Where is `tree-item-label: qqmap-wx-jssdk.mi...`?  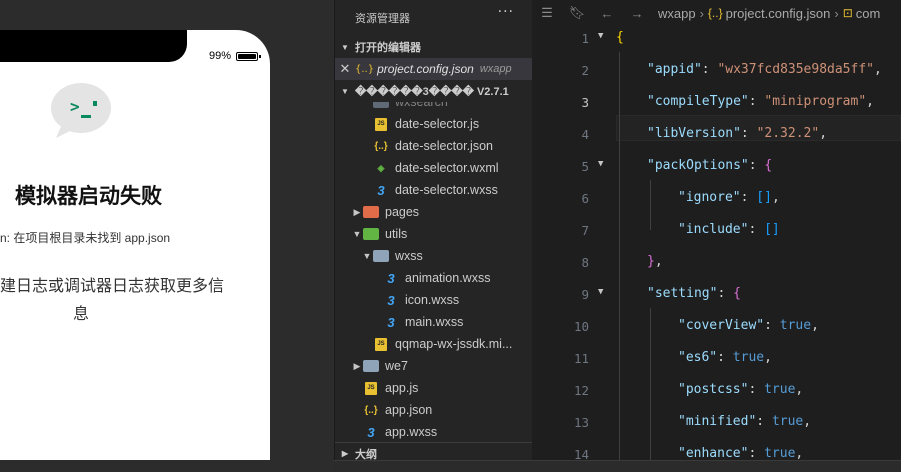 tree-item-label: qqmap-wx-jssdk.mi... is located at coordinates (454, 344).